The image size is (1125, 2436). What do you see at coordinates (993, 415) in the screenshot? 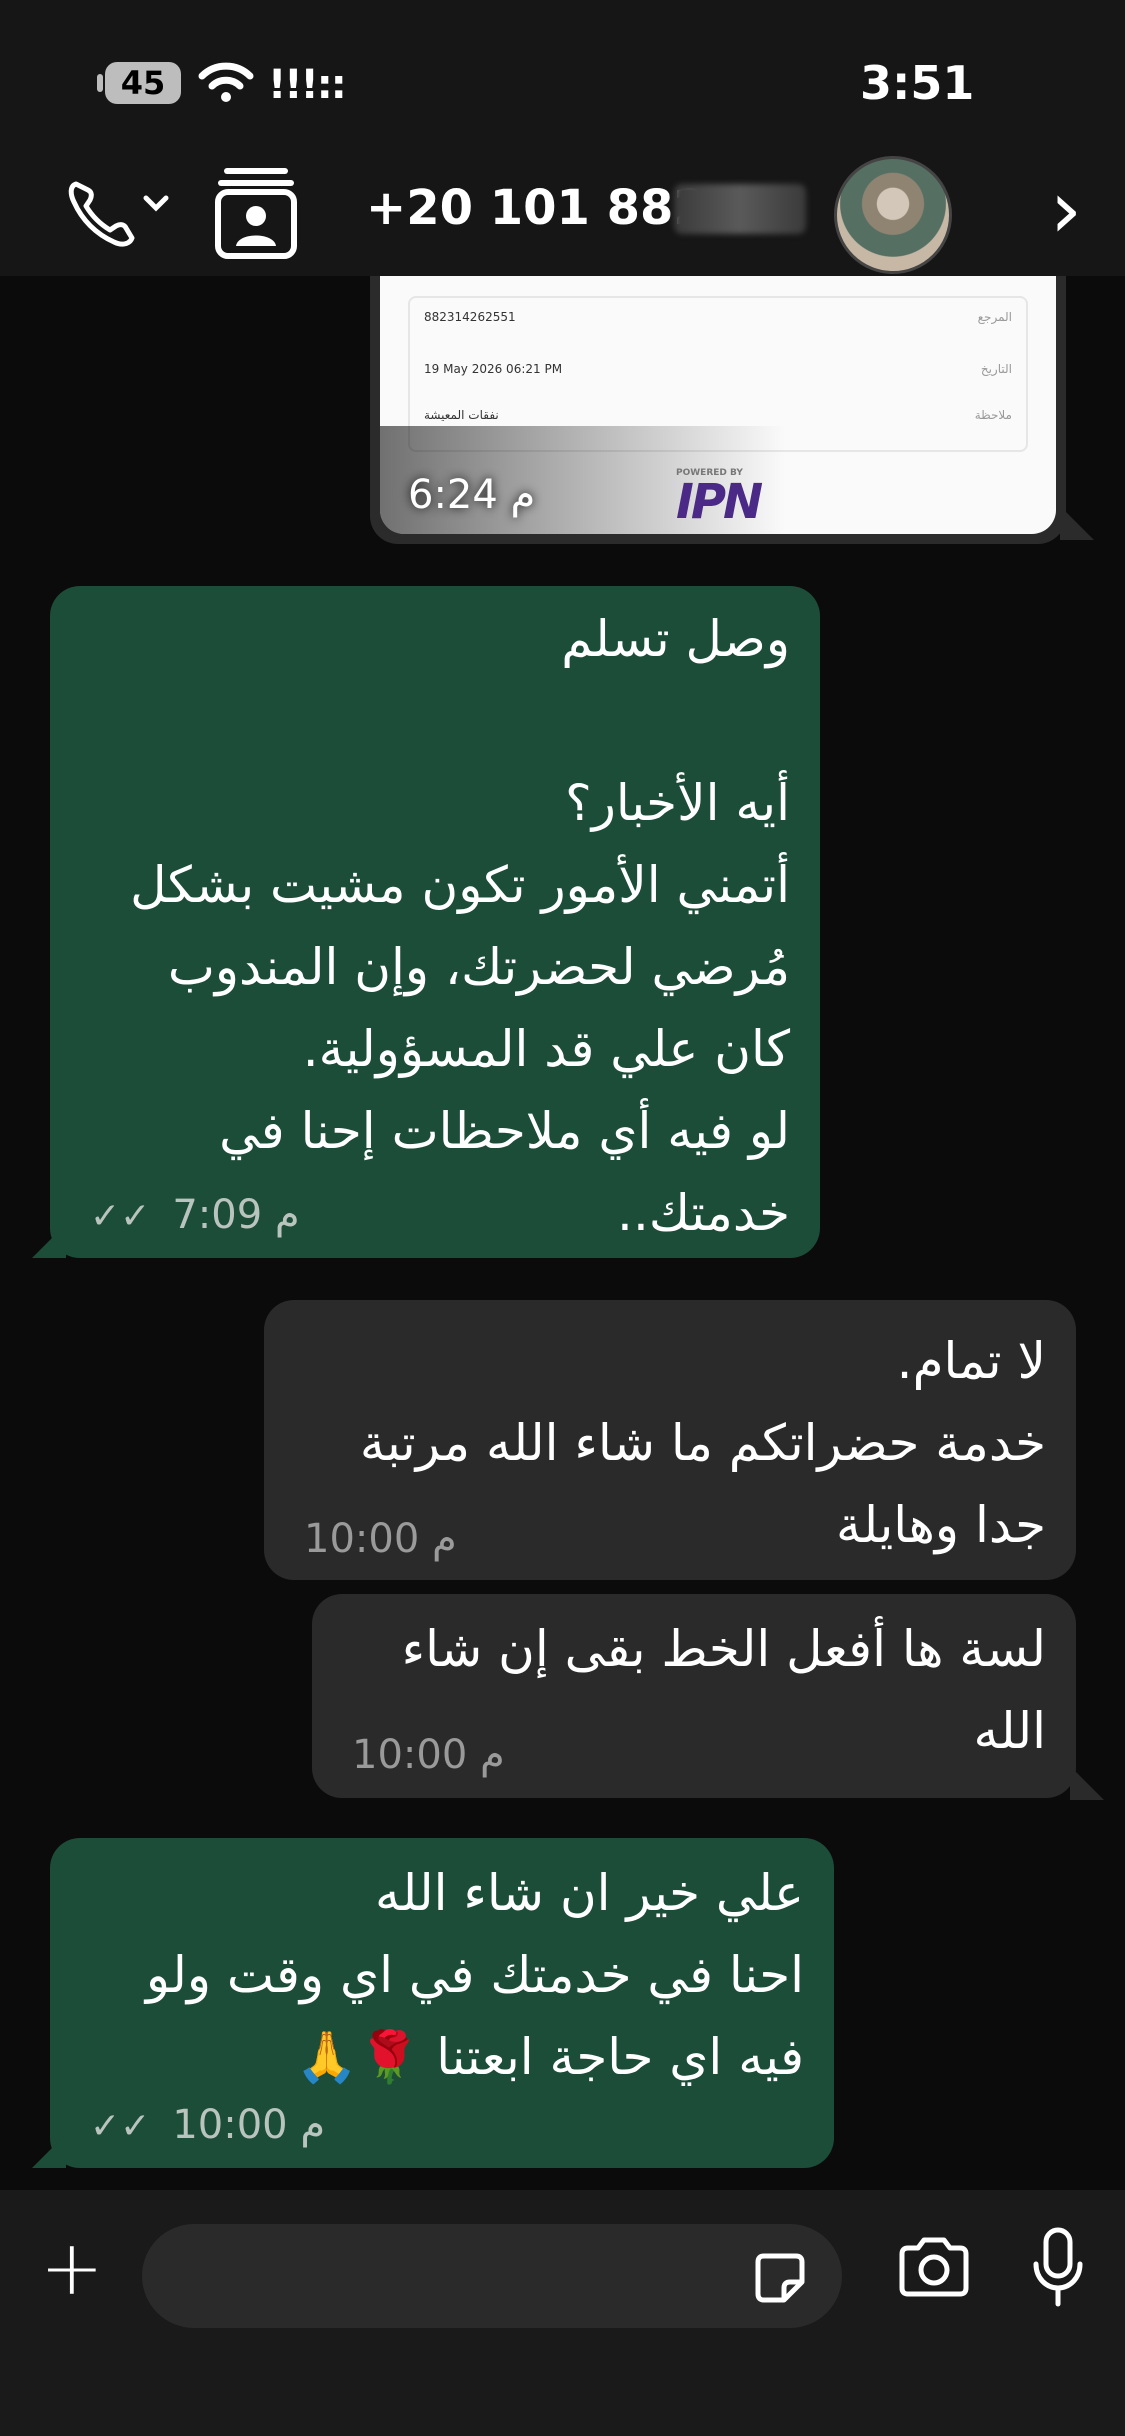
I see `receipt-key: ملاحظة` at bounding box center [993, 415].